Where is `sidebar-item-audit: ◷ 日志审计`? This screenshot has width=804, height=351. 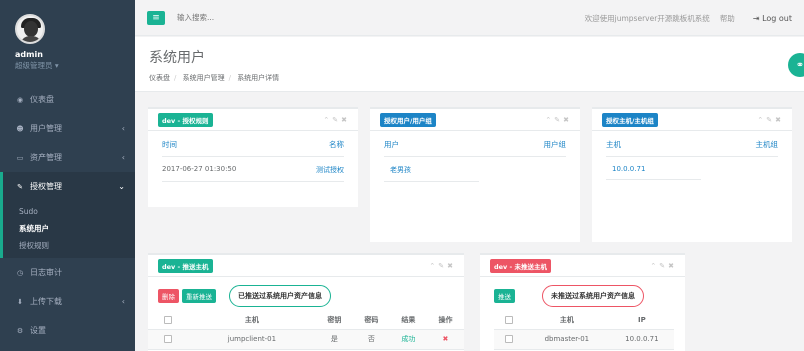 sidebar-item-audit: ◷ 日志审计 is located at coordinates (67, 272).